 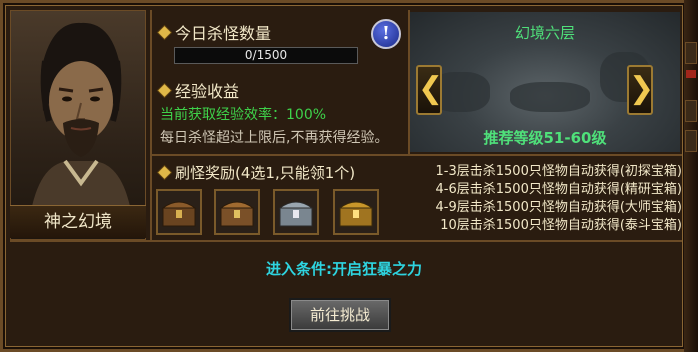 What do you see at coordinates (223, 33) in the screenshot?
I see `kill-count-title-text: 今日杀怪数量` at bounding box center [223, 33].